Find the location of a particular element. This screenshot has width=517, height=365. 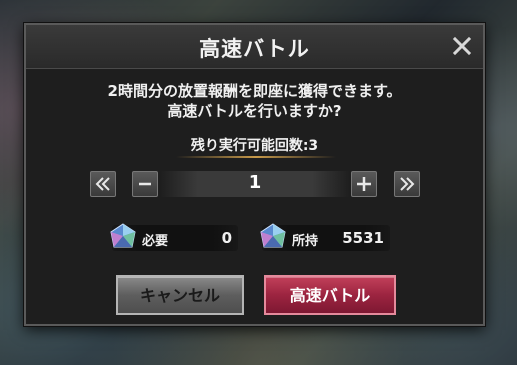

dialog-title: 高速バトル is located at coordinates (254, 49).